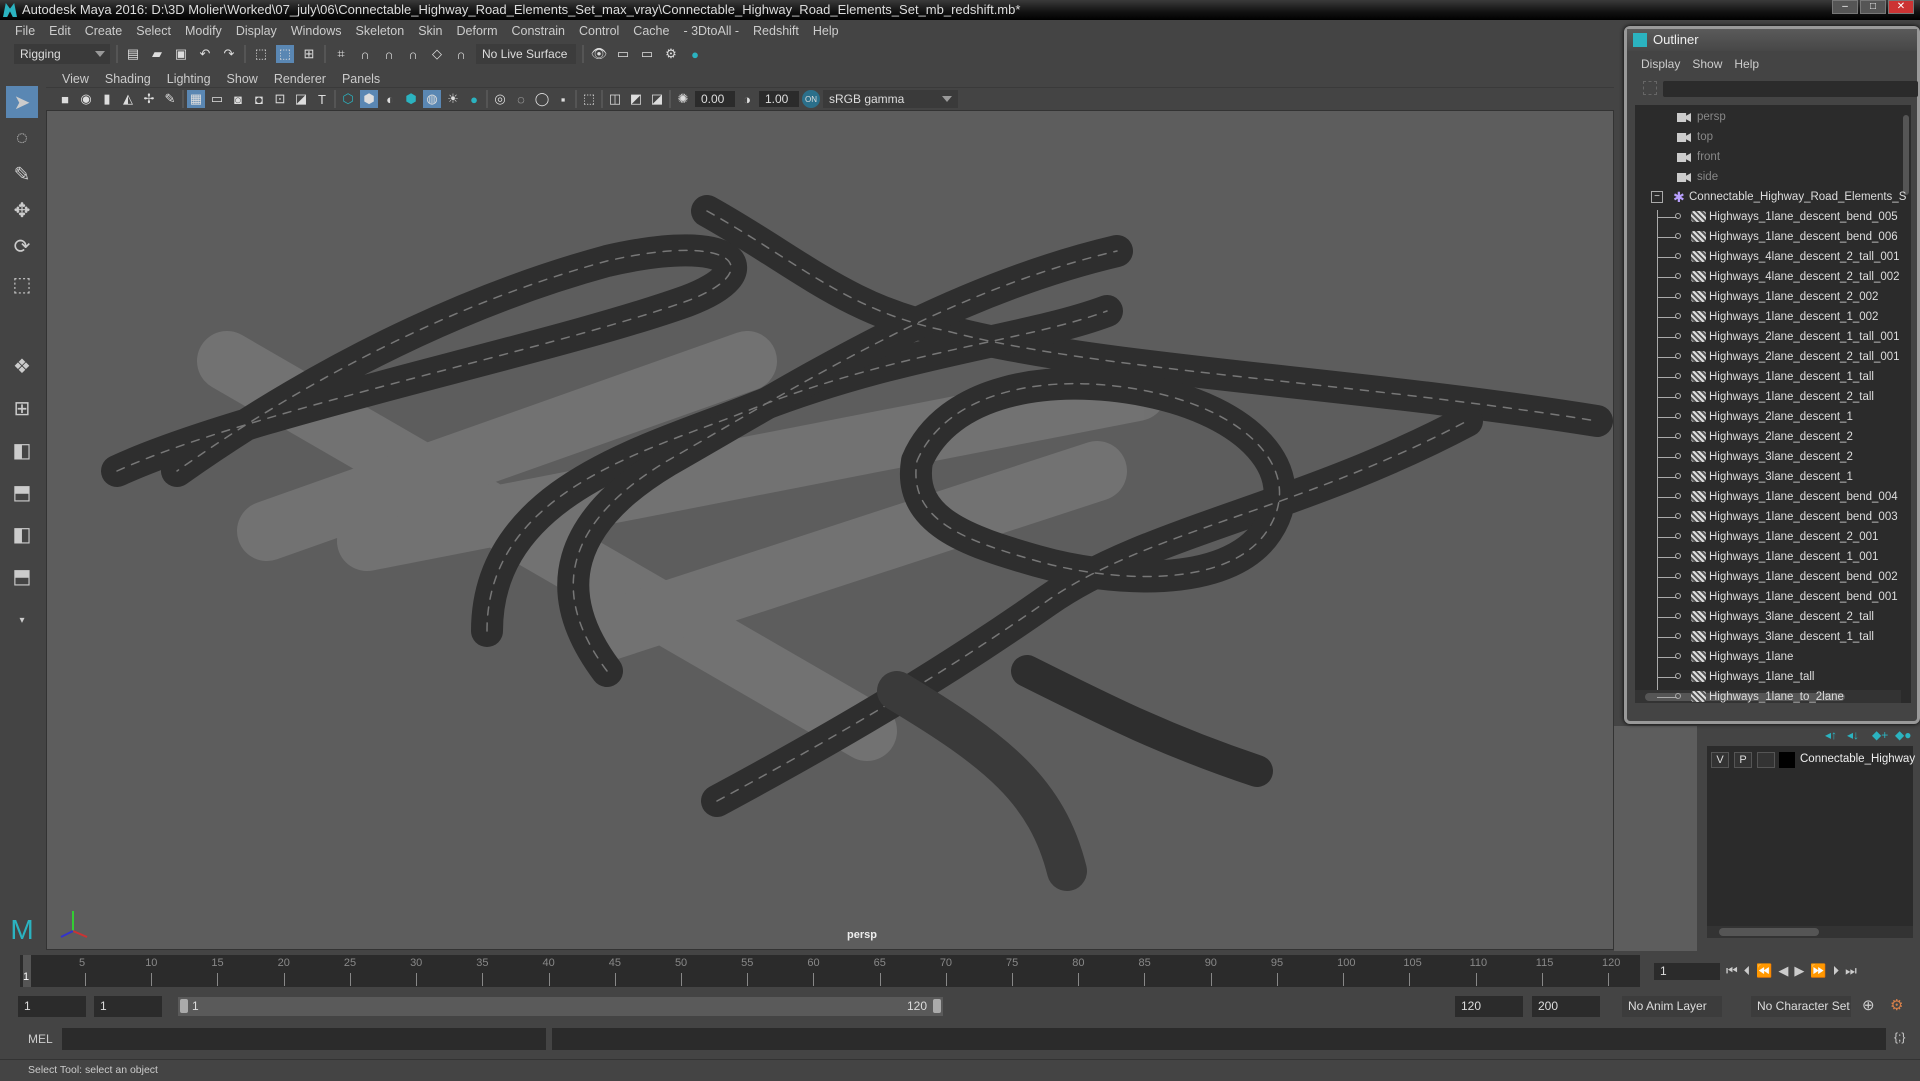 This screenshot has width=1920, height=1081. What do you see at coordinates (380, 31) in the screenshot?
I see `menu-skeleton: Skeleton` at bounding box center [380, 31].